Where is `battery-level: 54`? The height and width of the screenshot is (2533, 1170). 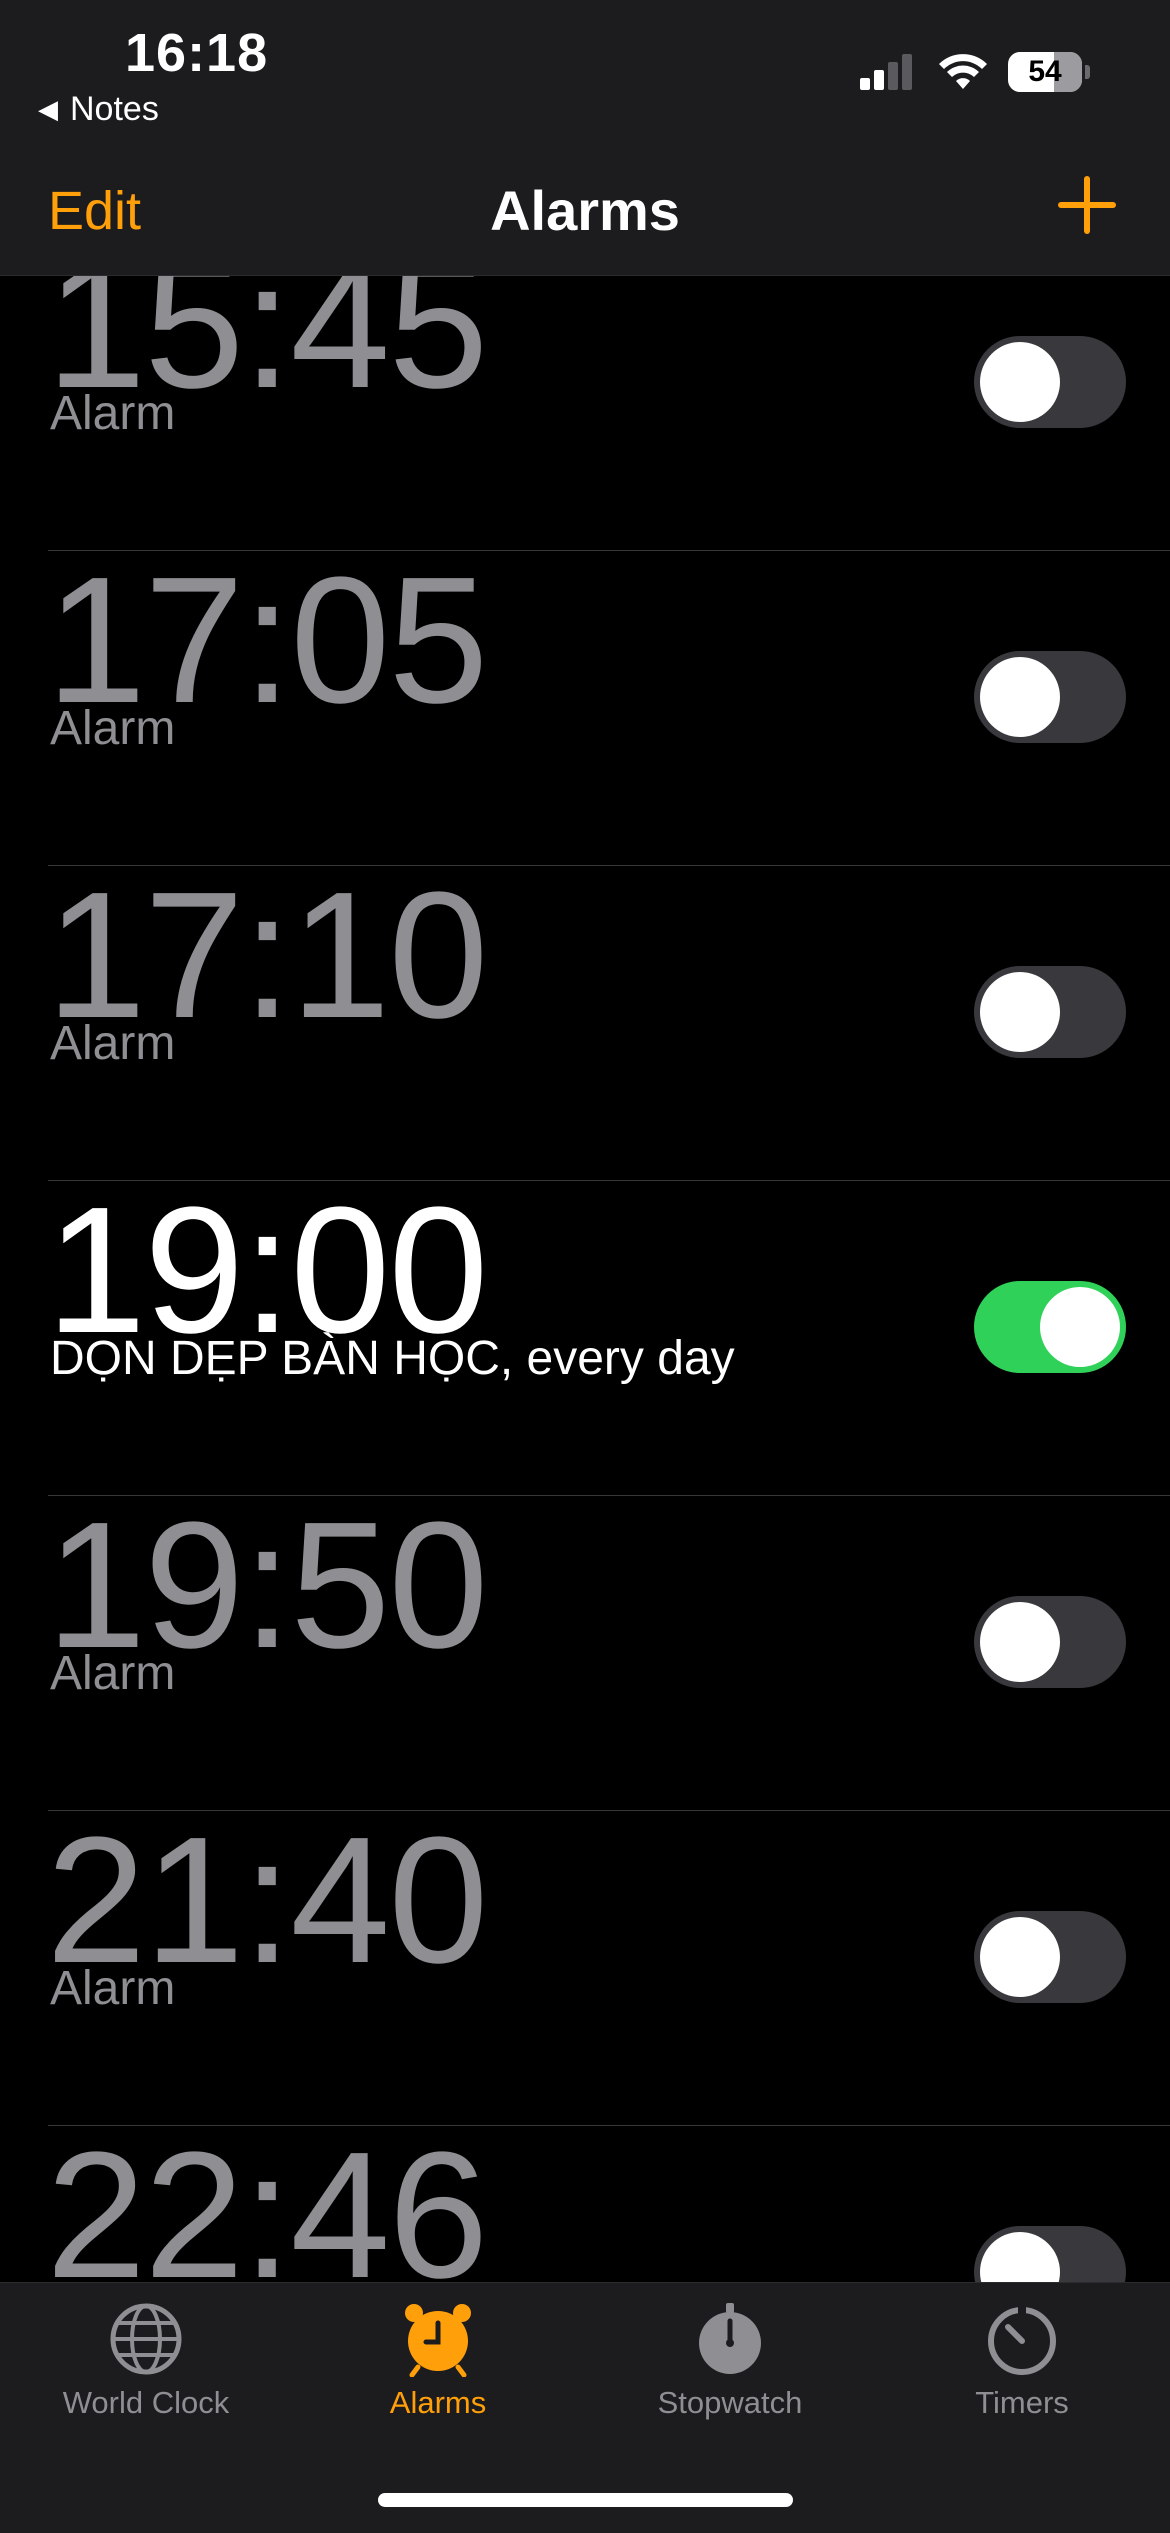
battery-level: 54 is located at coordinates (1045, 71).